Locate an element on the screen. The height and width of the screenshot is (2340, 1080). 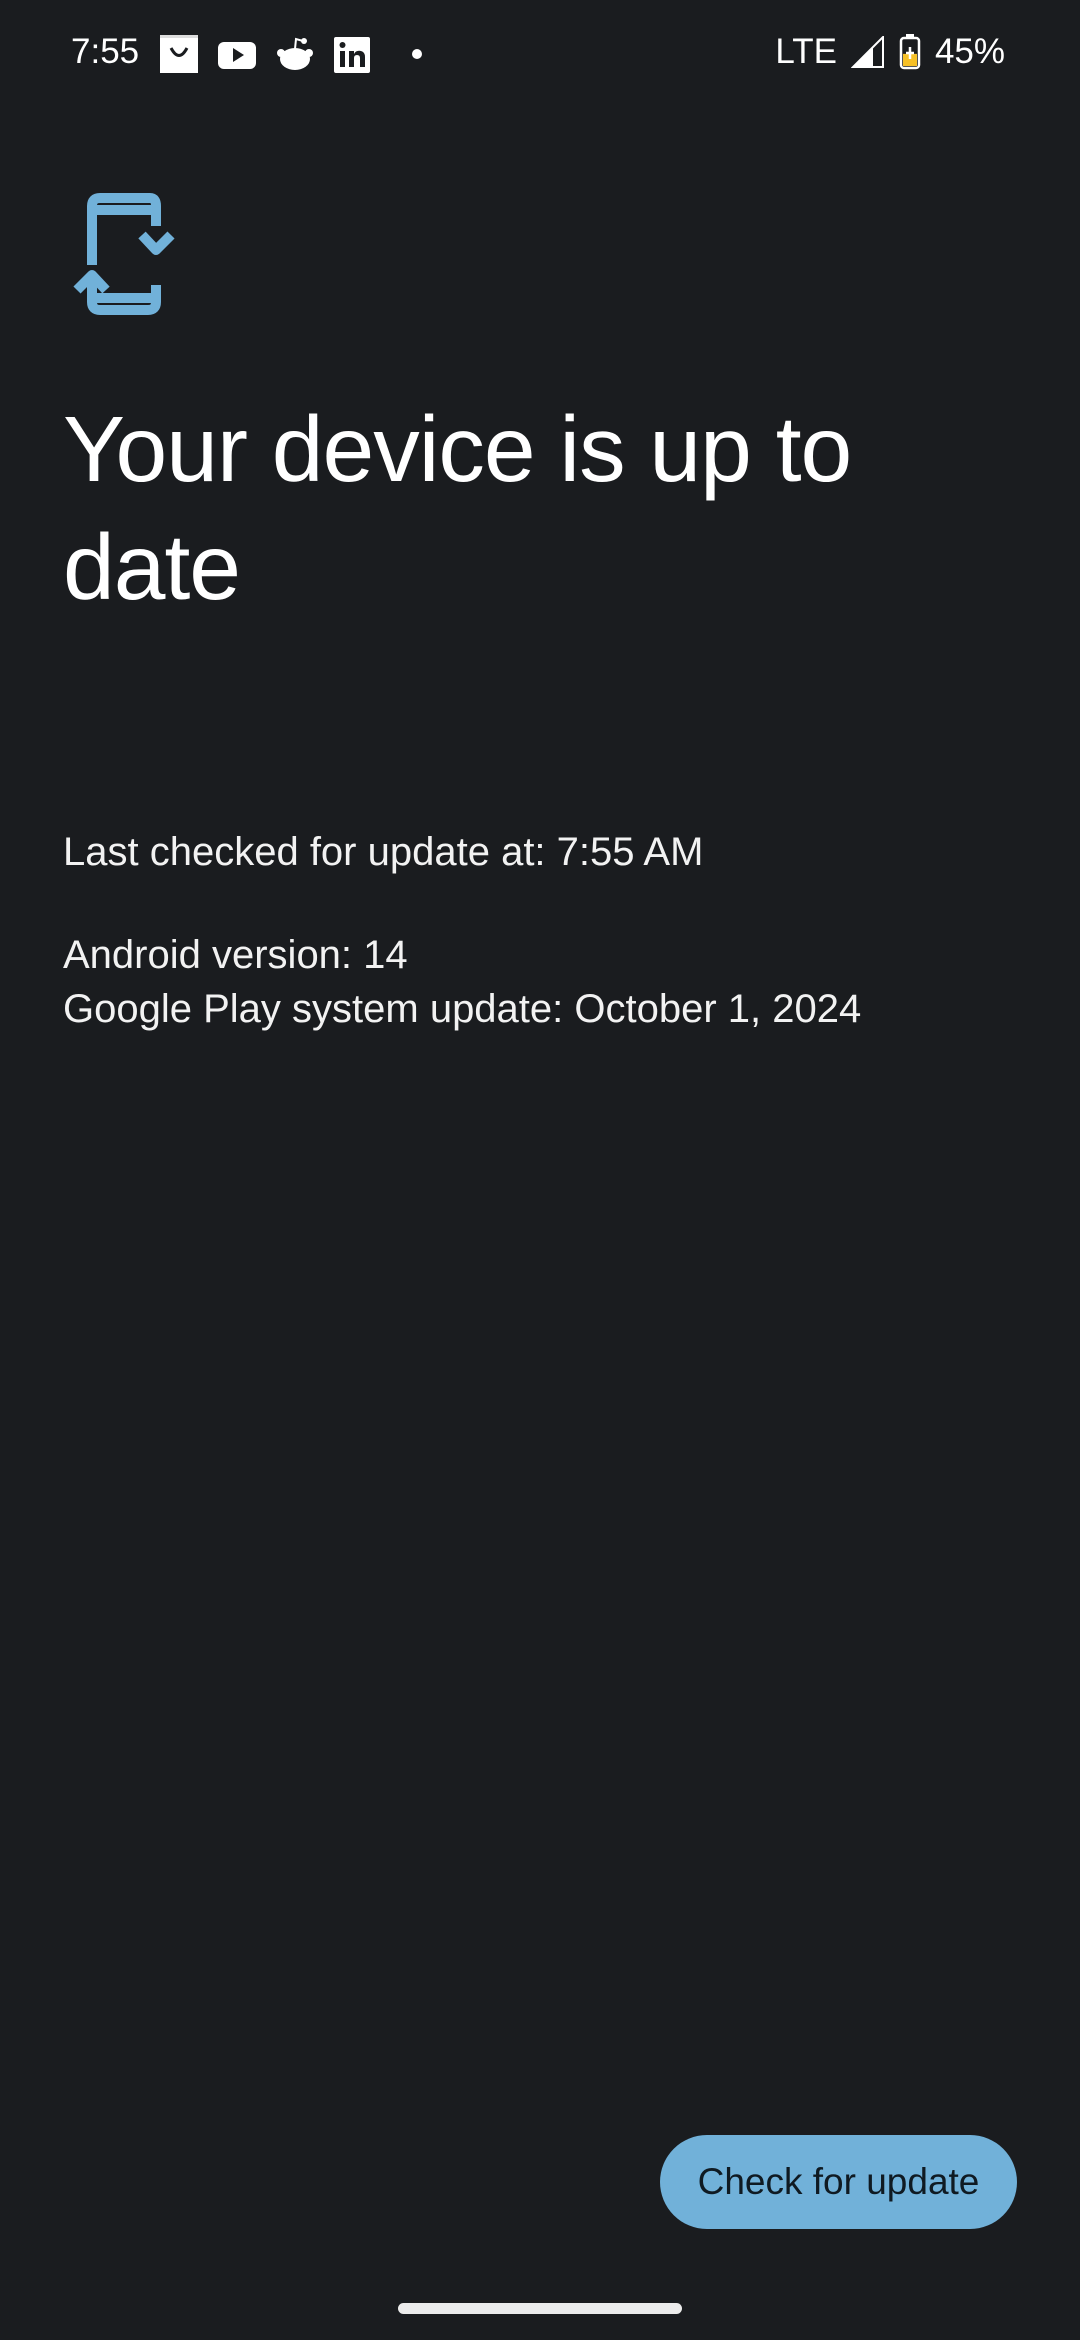
more-notifications-dot-icon is located at coordinates (417, 54).